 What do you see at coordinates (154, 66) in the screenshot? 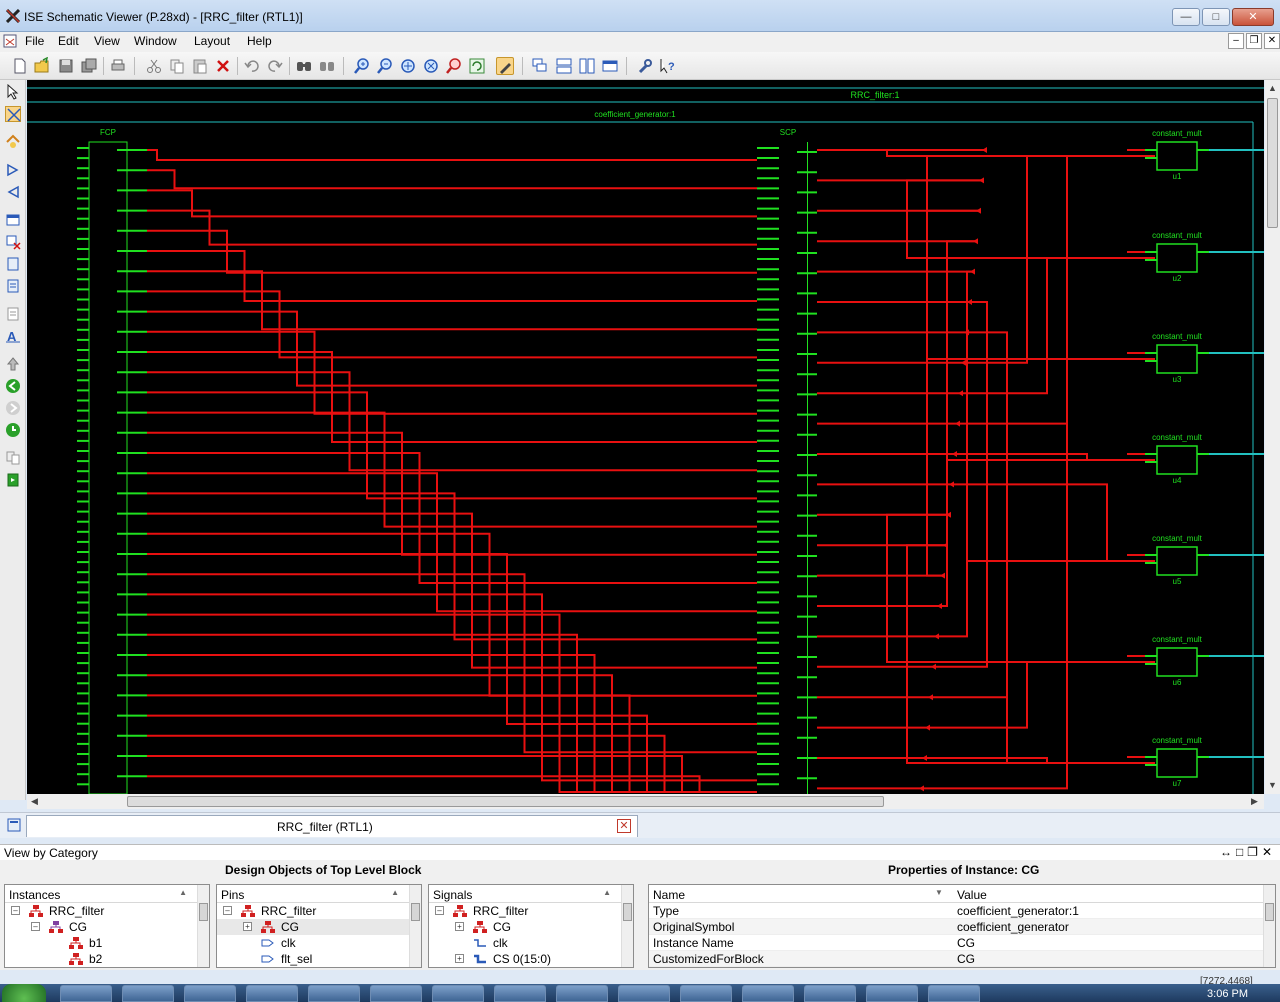
I see `cut-icon` at bounding box center [154, 66].